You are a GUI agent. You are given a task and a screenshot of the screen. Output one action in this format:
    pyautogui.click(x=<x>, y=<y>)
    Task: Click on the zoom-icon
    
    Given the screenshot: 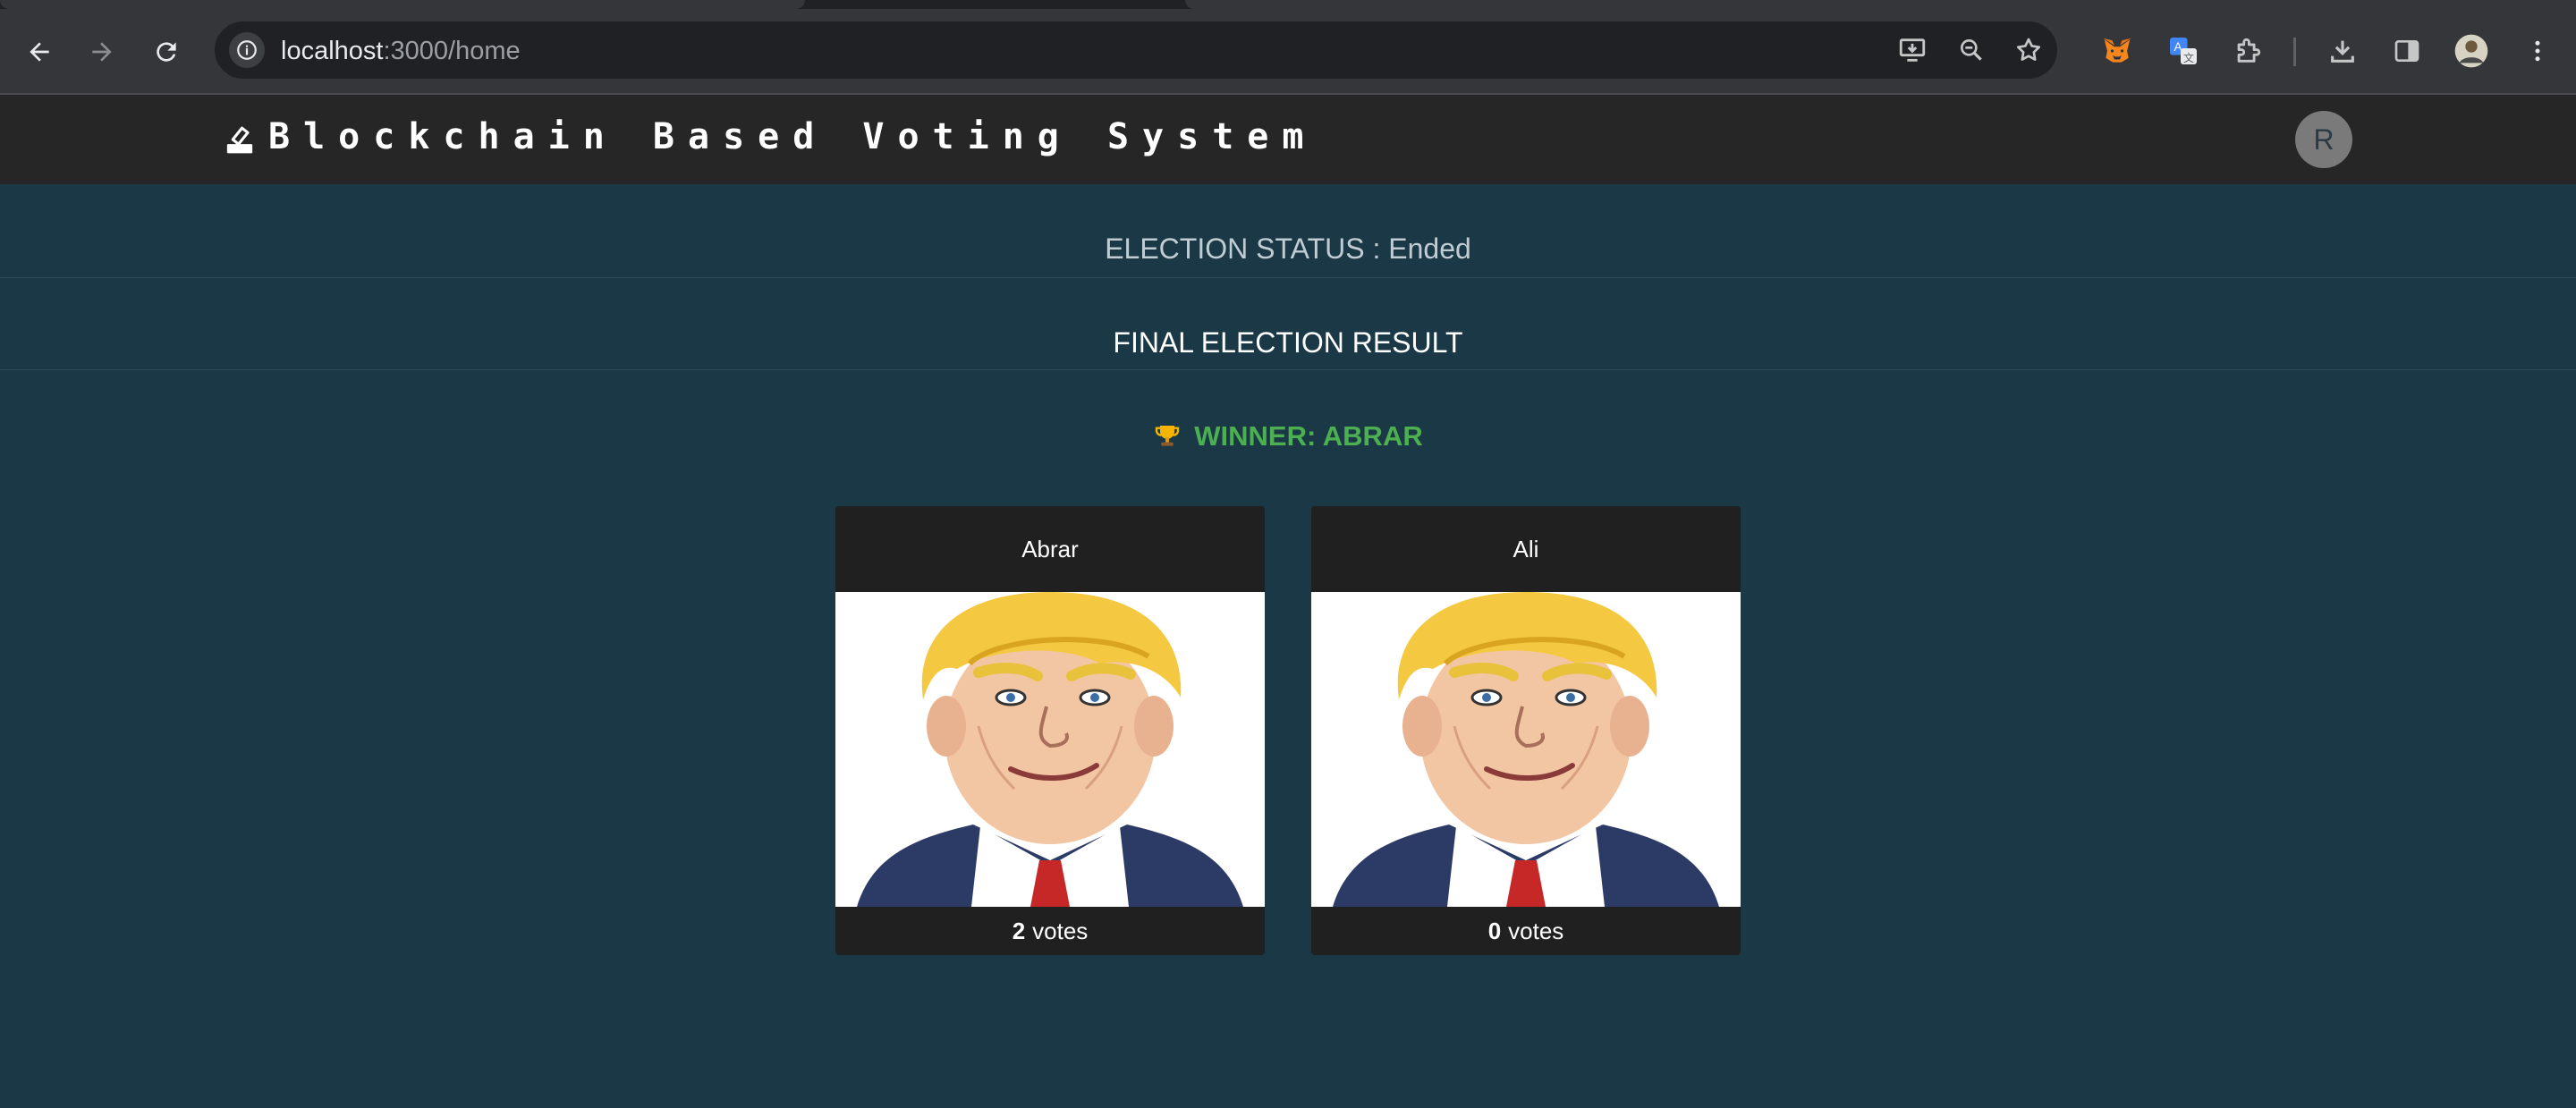 What is the action you would take?
    pyautogui.click(x=1971, y=50)
    